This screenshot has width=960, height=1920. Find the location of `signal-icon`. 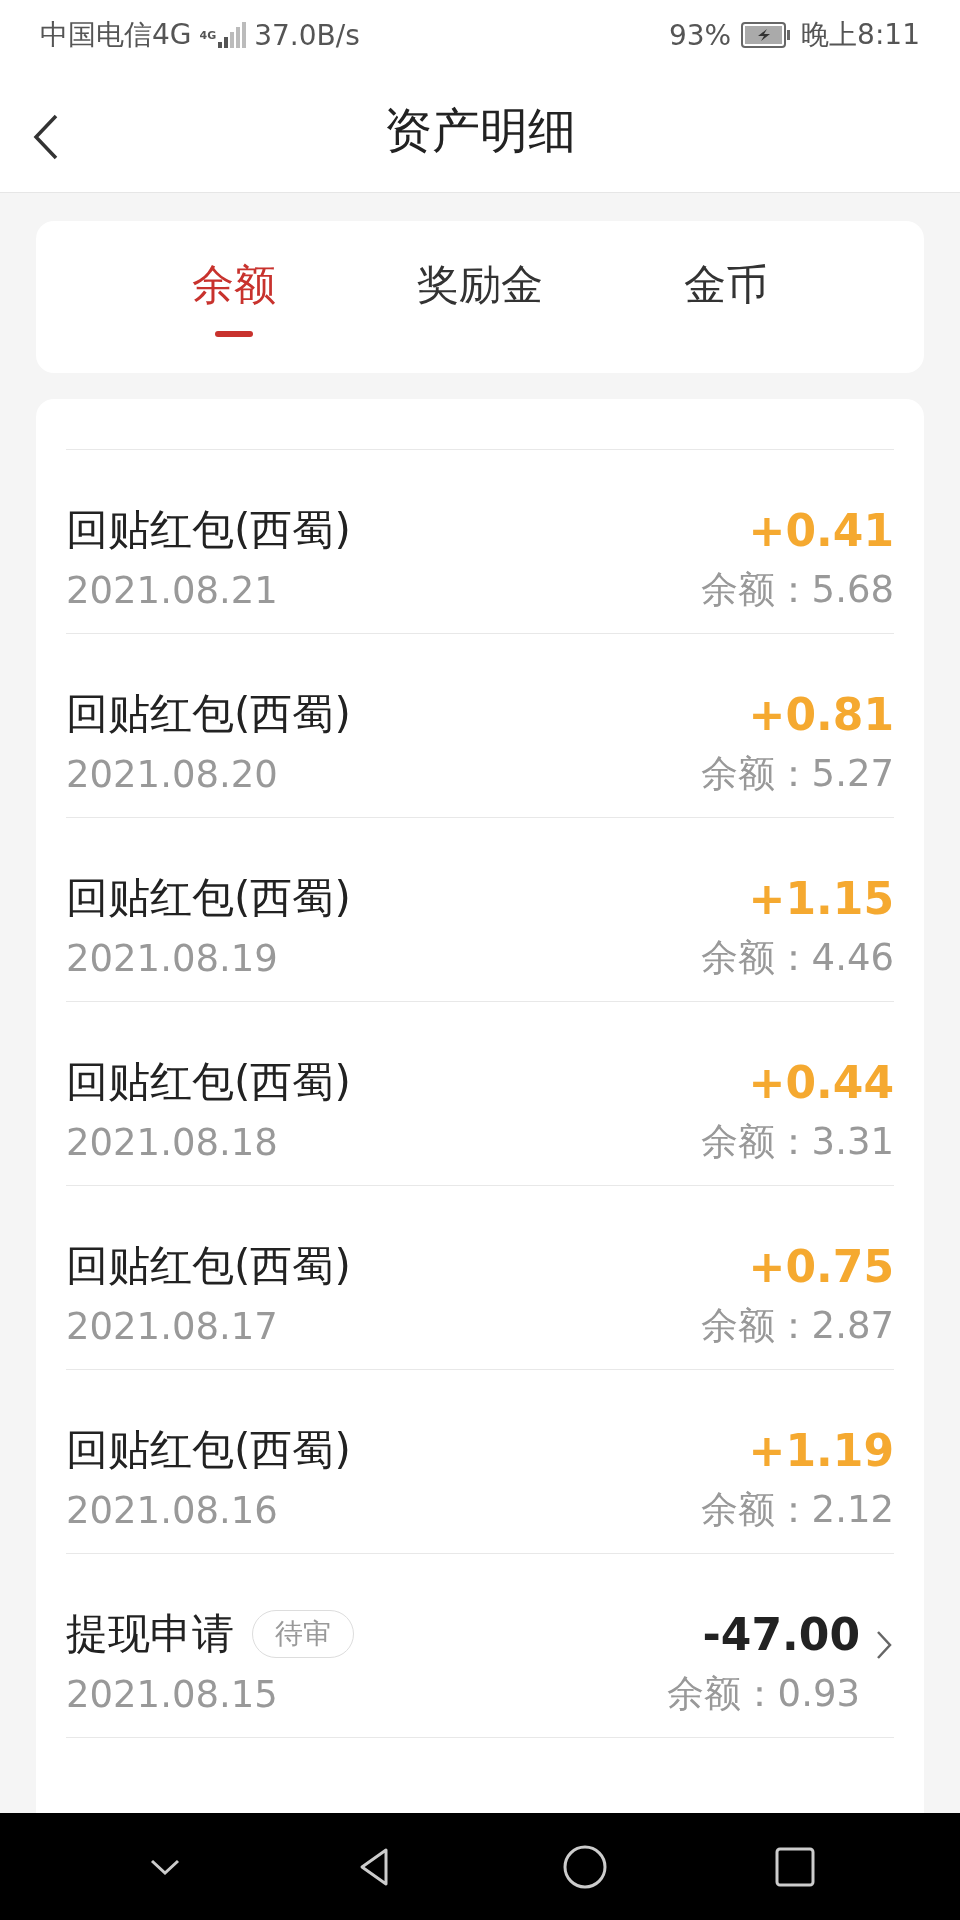

signal-icon is located at coordinates (232, 35).